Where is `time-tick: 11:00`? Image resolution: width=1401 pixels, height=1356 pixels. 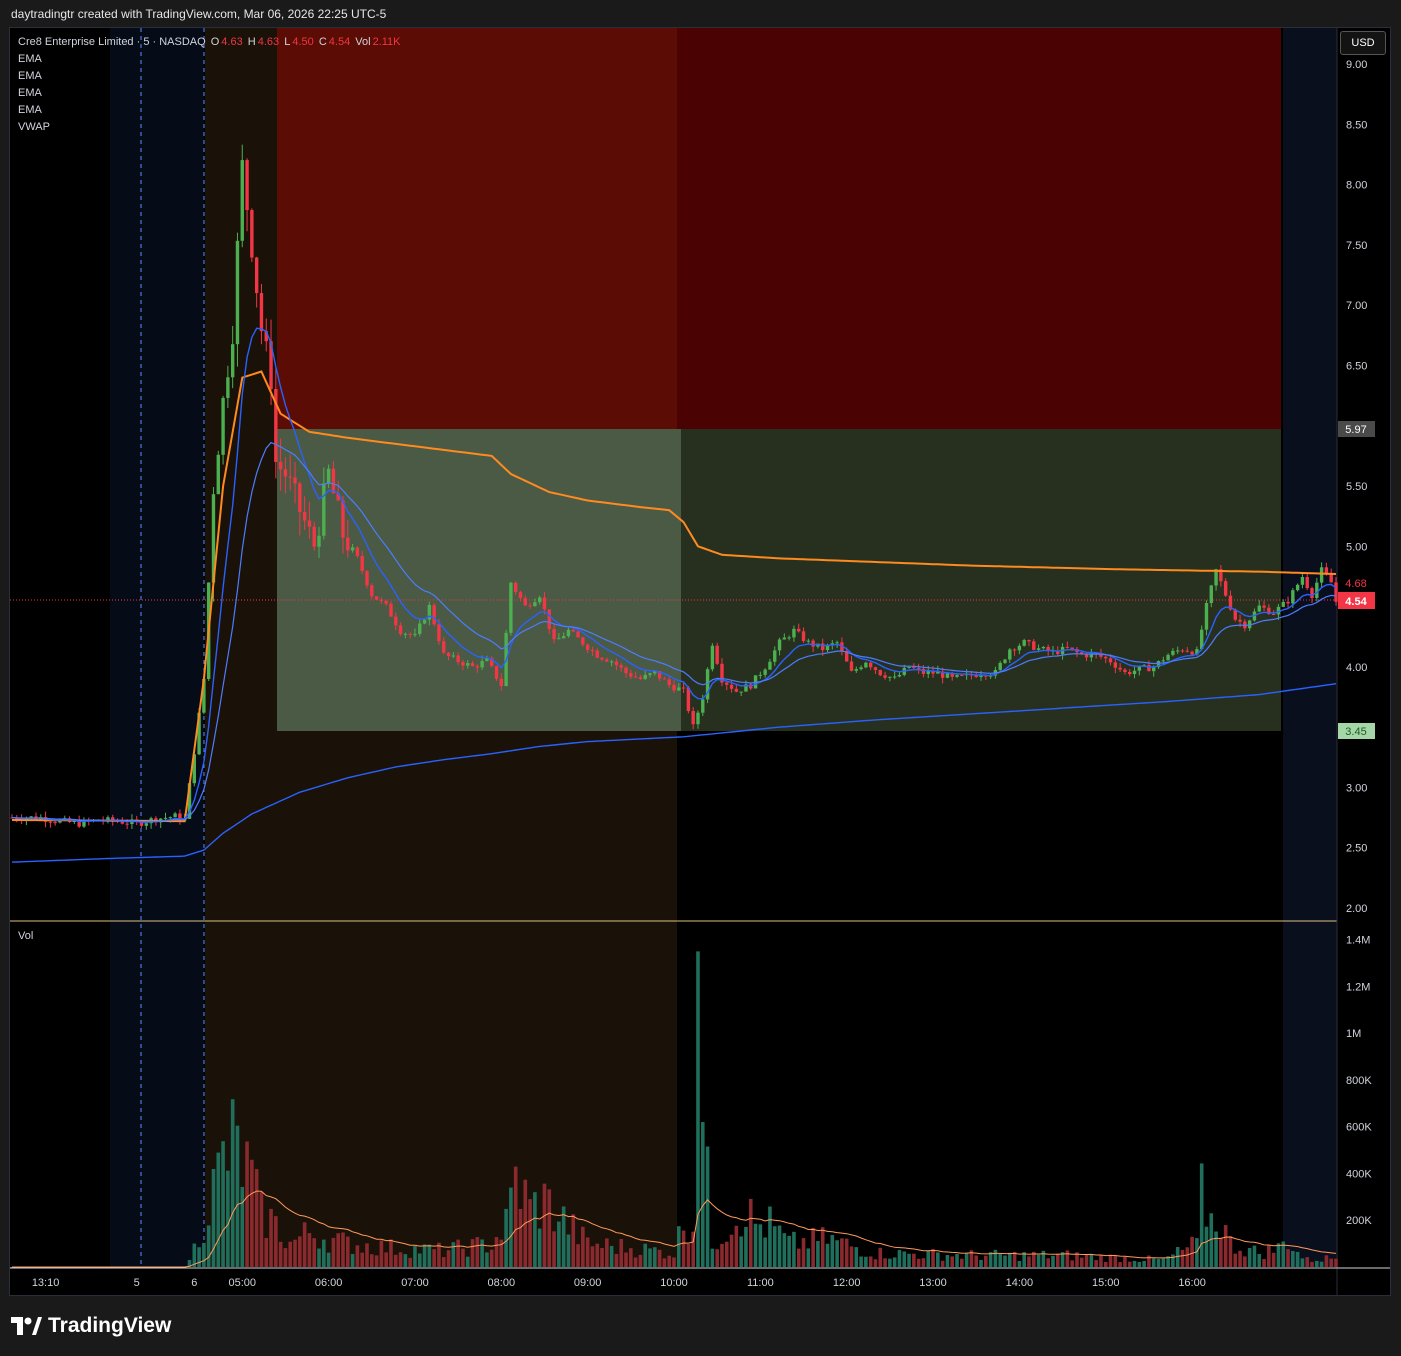 time-tick: 11:00 is located at coordinates (760, 1283).